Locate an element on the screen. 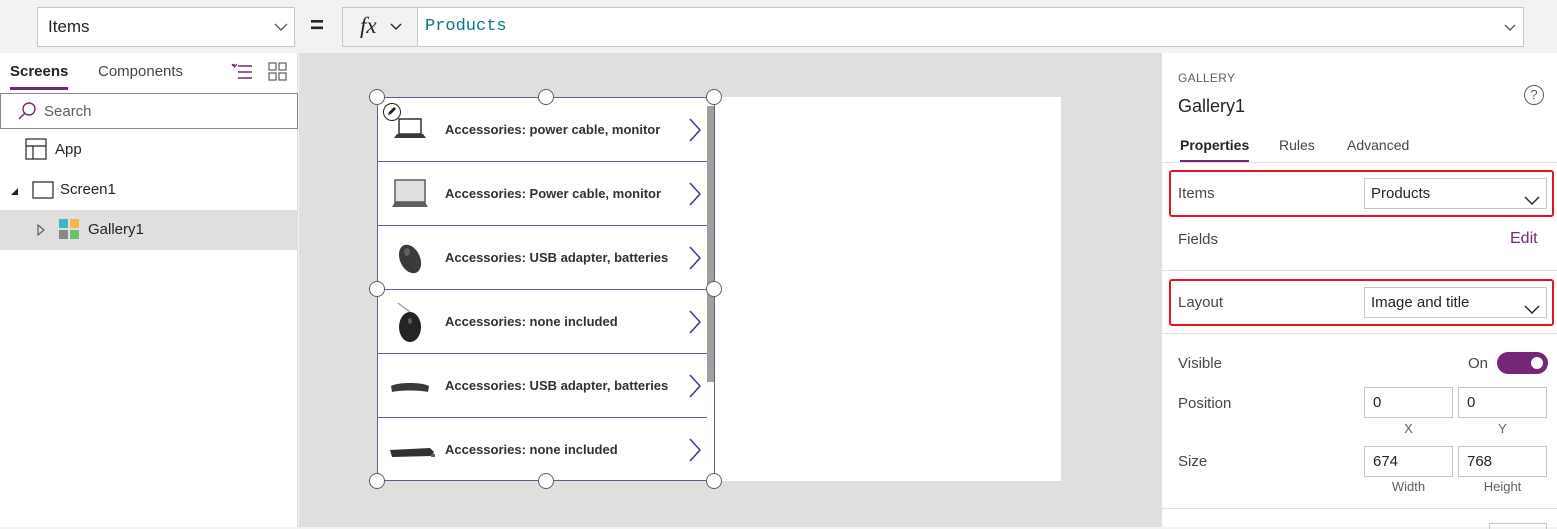 Image resolution: width=1557 pixels, height=529 pixels. gallery-scrollbar is located at coordinates (710, 244).